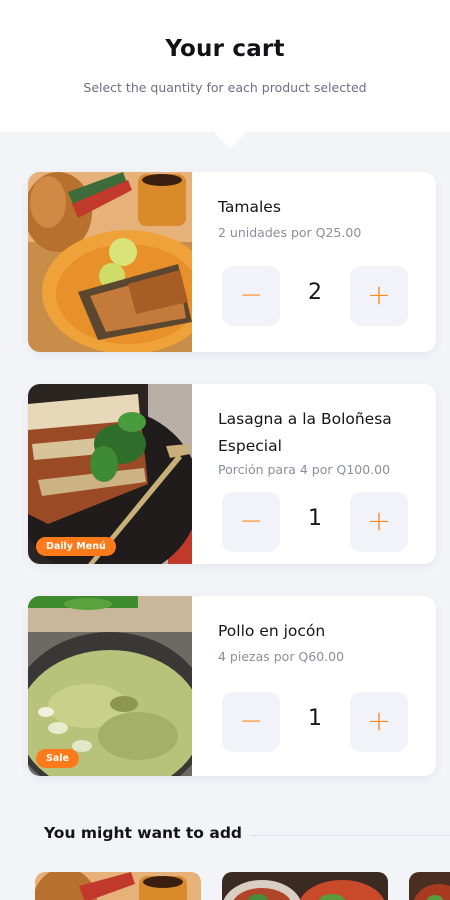  Describe the element at coordinates (350, 835) in the screenshot. I see `section-divider` at that location.